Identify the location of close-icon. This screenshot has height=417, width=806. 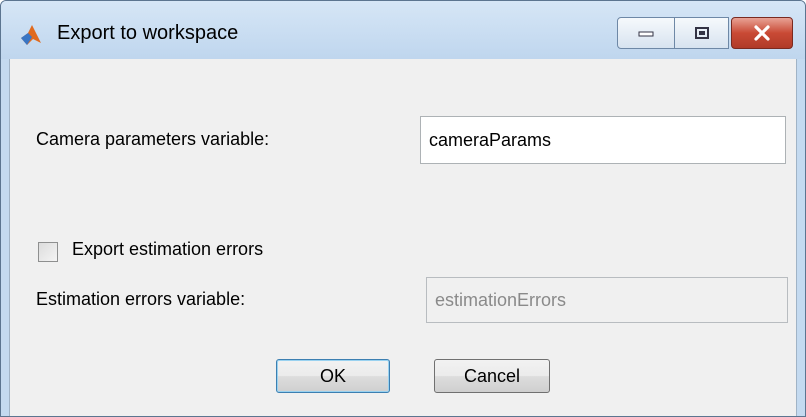
(762, 33).